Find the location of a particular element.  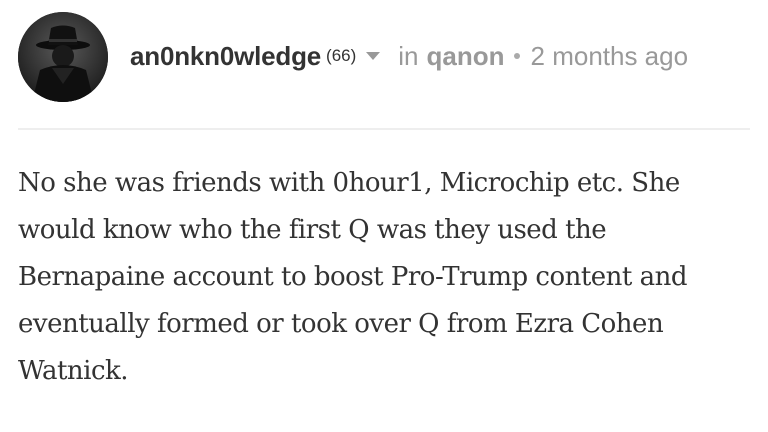

author-line: an0nkn0wledge (66) in qanon 2 months ago is located at coordinates (409, 56).